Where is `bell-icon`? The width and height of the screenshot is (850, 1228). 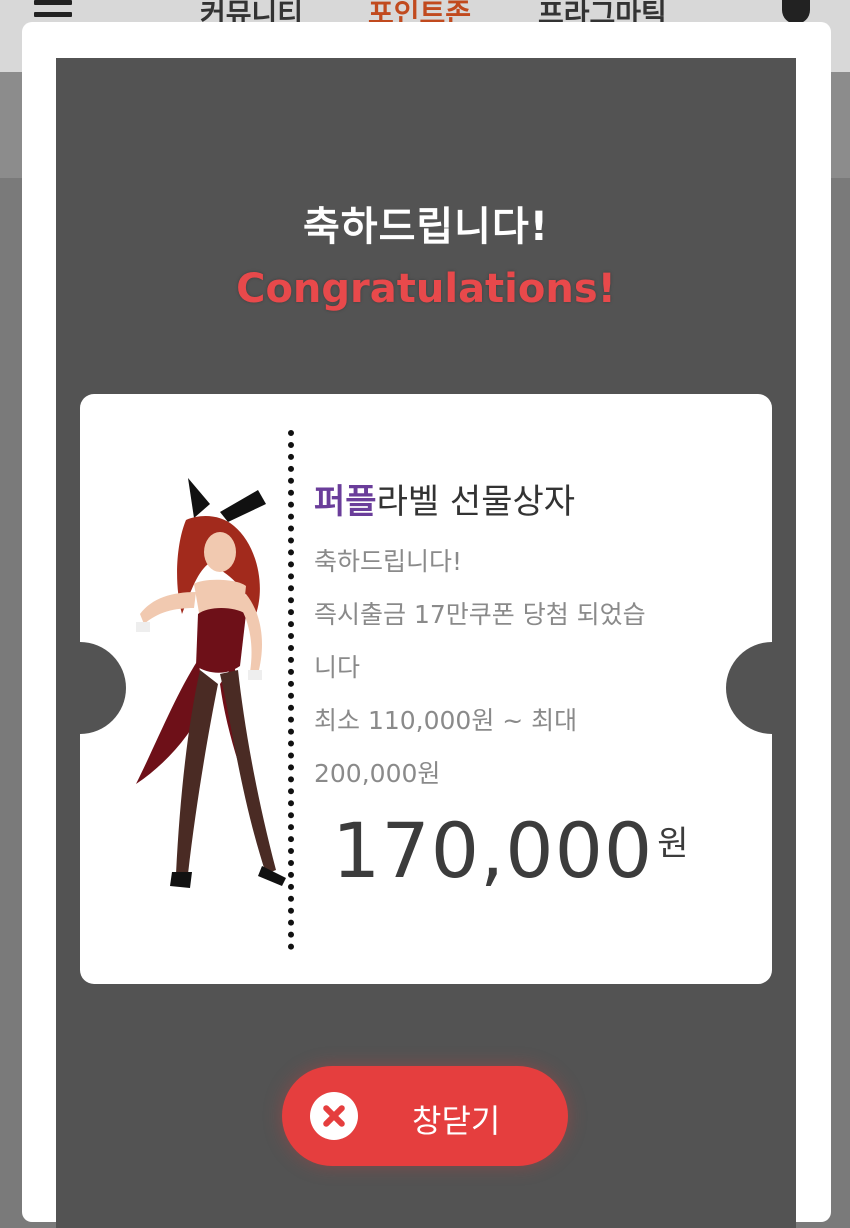 bell-icon is located at coordinates (796, 12).